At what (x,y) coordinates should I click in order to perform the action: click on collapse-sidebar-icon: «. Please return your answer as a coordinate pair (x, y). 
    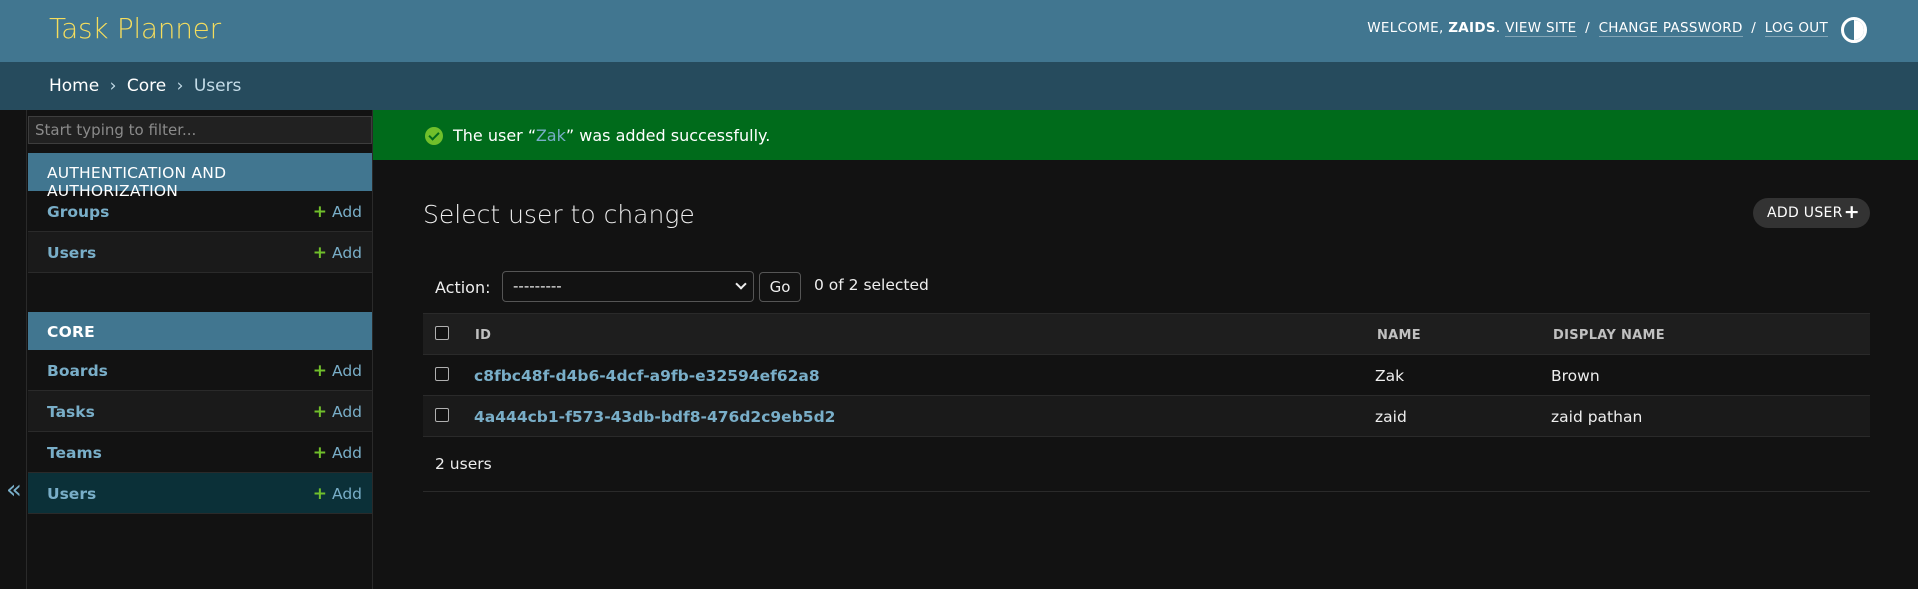
    Looking at the image, I should click on (14, 490).